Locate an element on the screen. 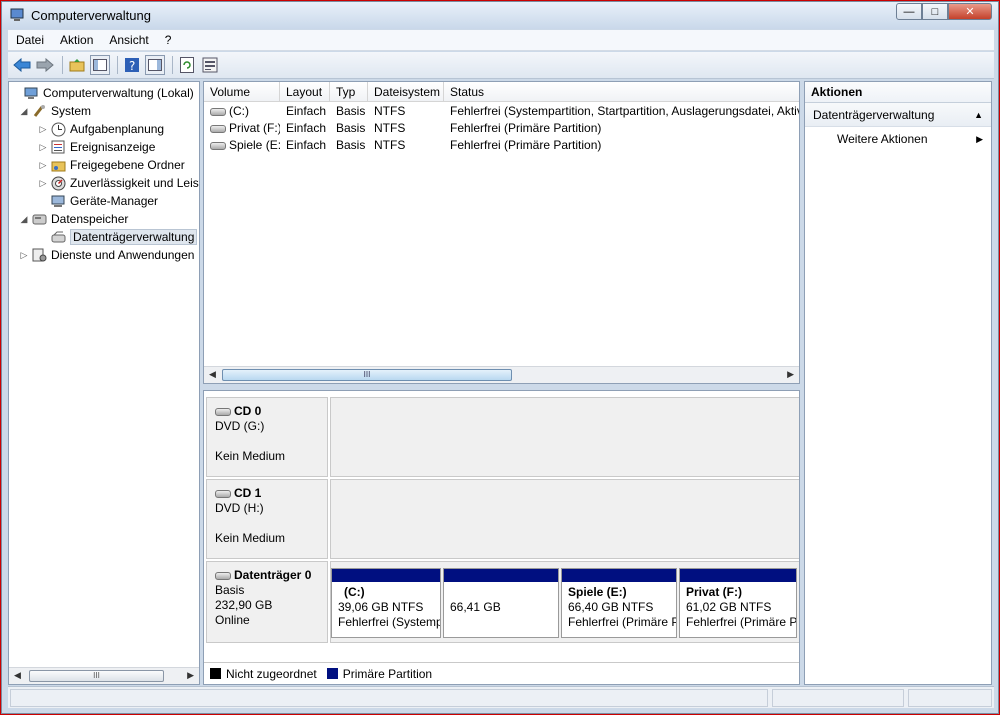  partition-name: Privat (F:) is located at coordinates (714, 592).